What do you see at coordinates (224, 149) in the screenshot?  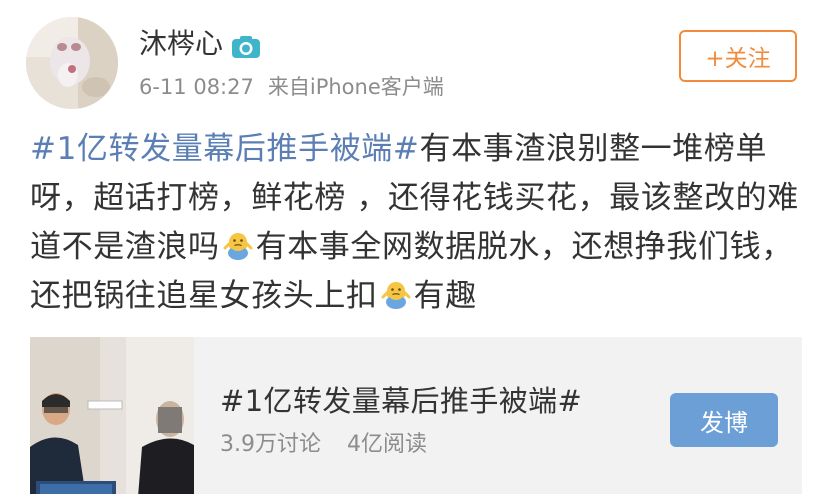 I see `hashtag-link: #1亿转发量幕后推手被端#` at bounding box center [224, 149].